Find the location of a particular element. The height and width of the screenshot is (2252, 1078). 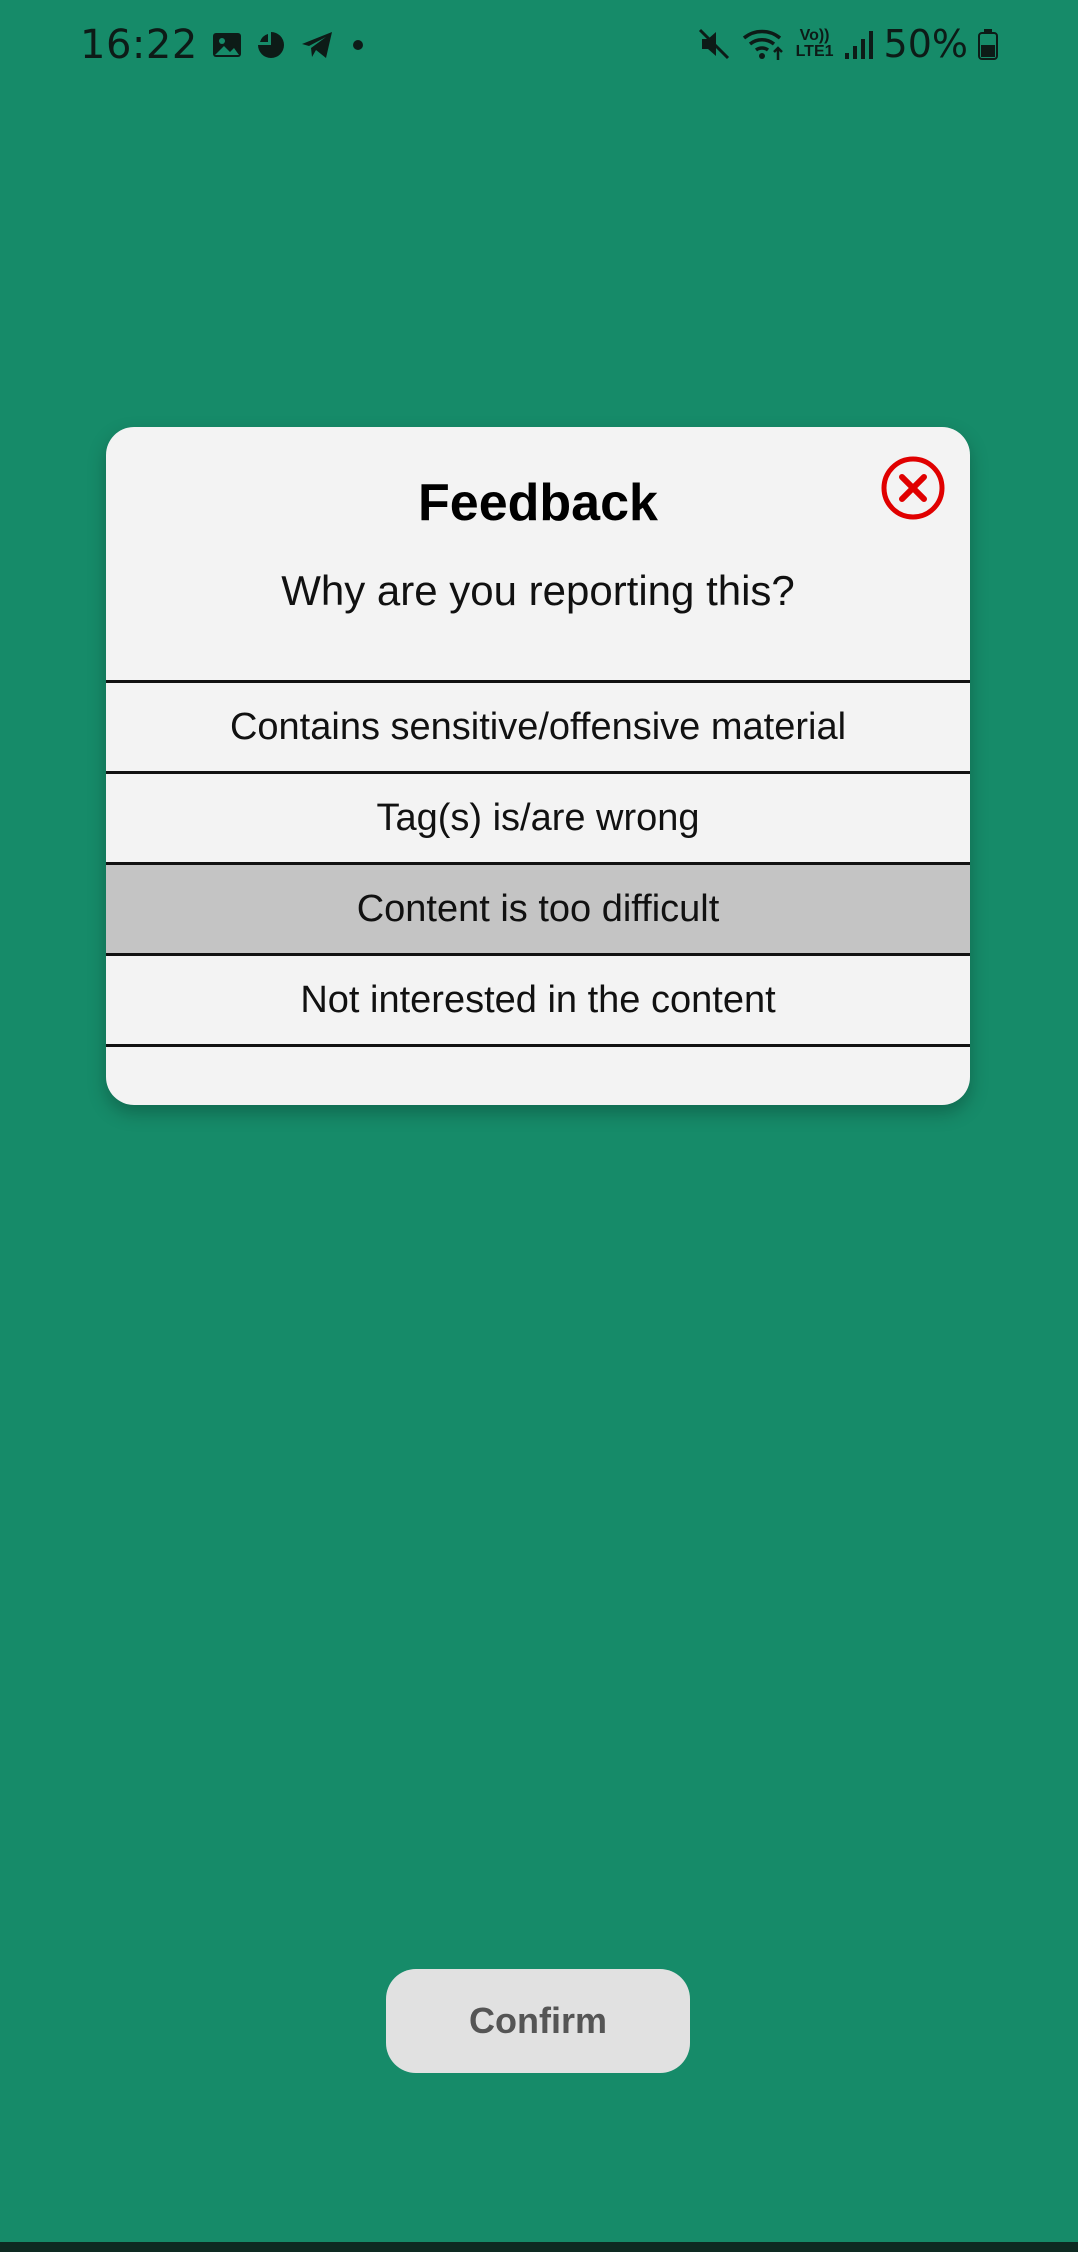

option-label: Contains sensitive/offensive material is located at coordinates (538, 726).